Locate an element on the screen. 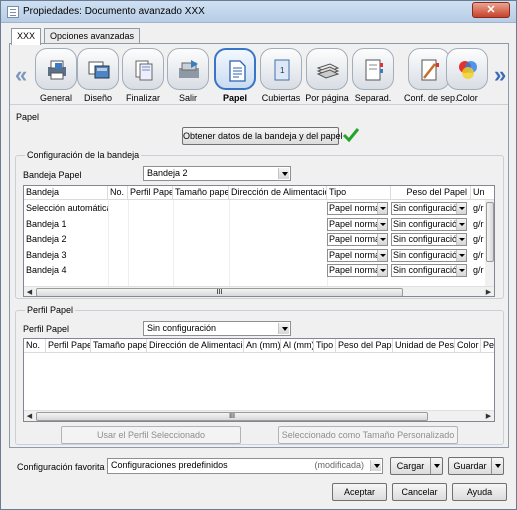 The height and width of the screenshot is (510, 517). get-tray-data-button: Obtener datos de la bandeja y del papel is located at coordinates (262, 136).